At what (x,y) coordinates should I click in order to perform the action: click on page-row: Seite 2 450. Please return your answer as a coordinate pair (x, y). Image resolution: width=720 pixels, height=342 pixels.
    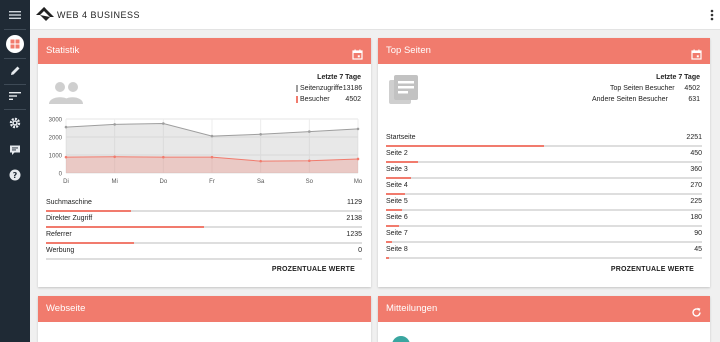
    Looking at the image, I should click on (544, 158).